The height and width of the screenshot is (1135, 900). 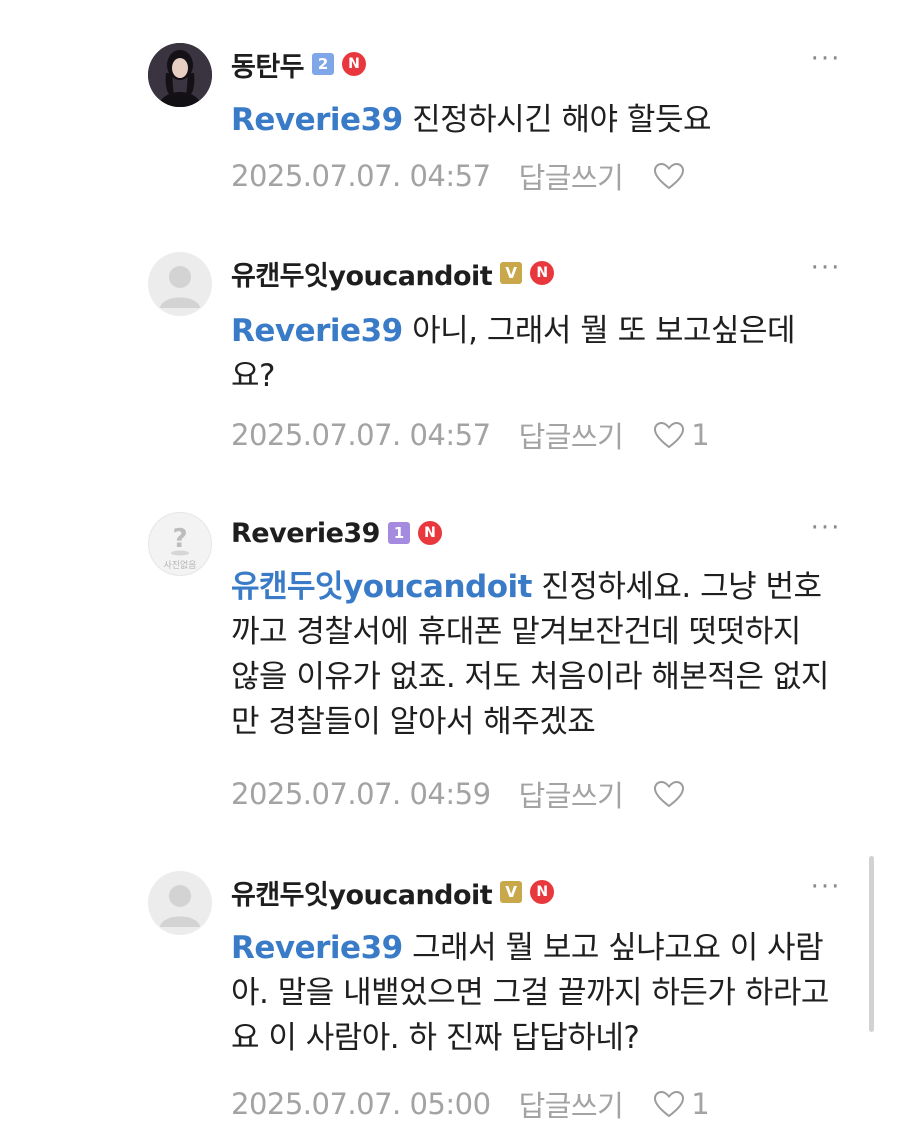 What do you see at coordinates (556, 120) in the screenshot?
I see `comment-text: 진정하시긴 해야 할듯요` at bounding box center [556, 120].